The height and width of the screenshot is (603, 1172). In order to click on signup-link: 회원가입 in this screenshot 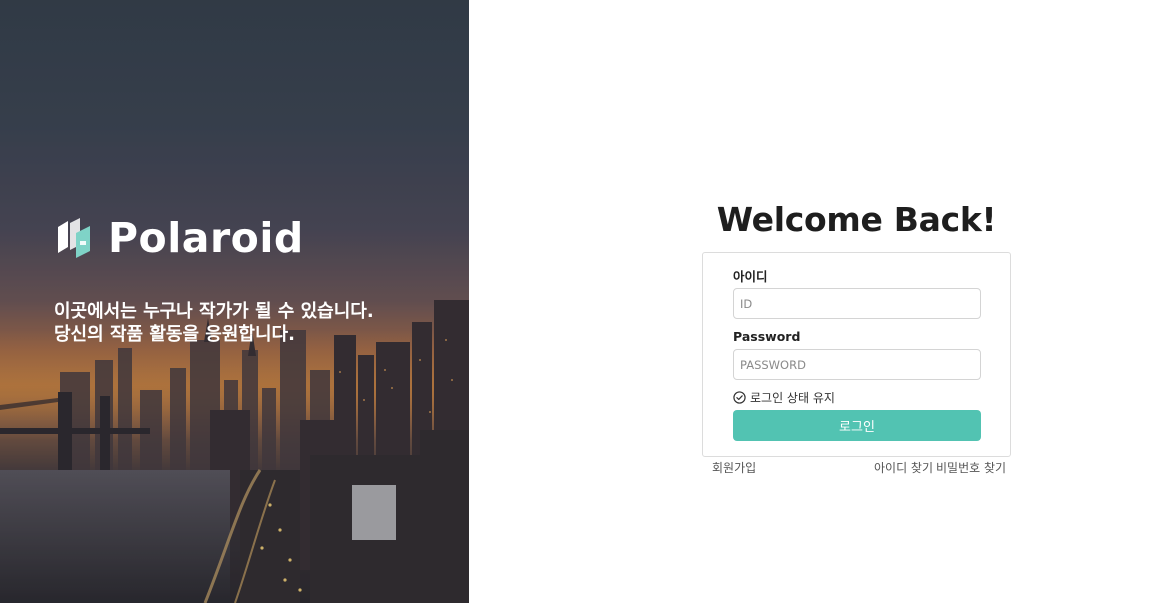, I will do `click(734, 467)`.